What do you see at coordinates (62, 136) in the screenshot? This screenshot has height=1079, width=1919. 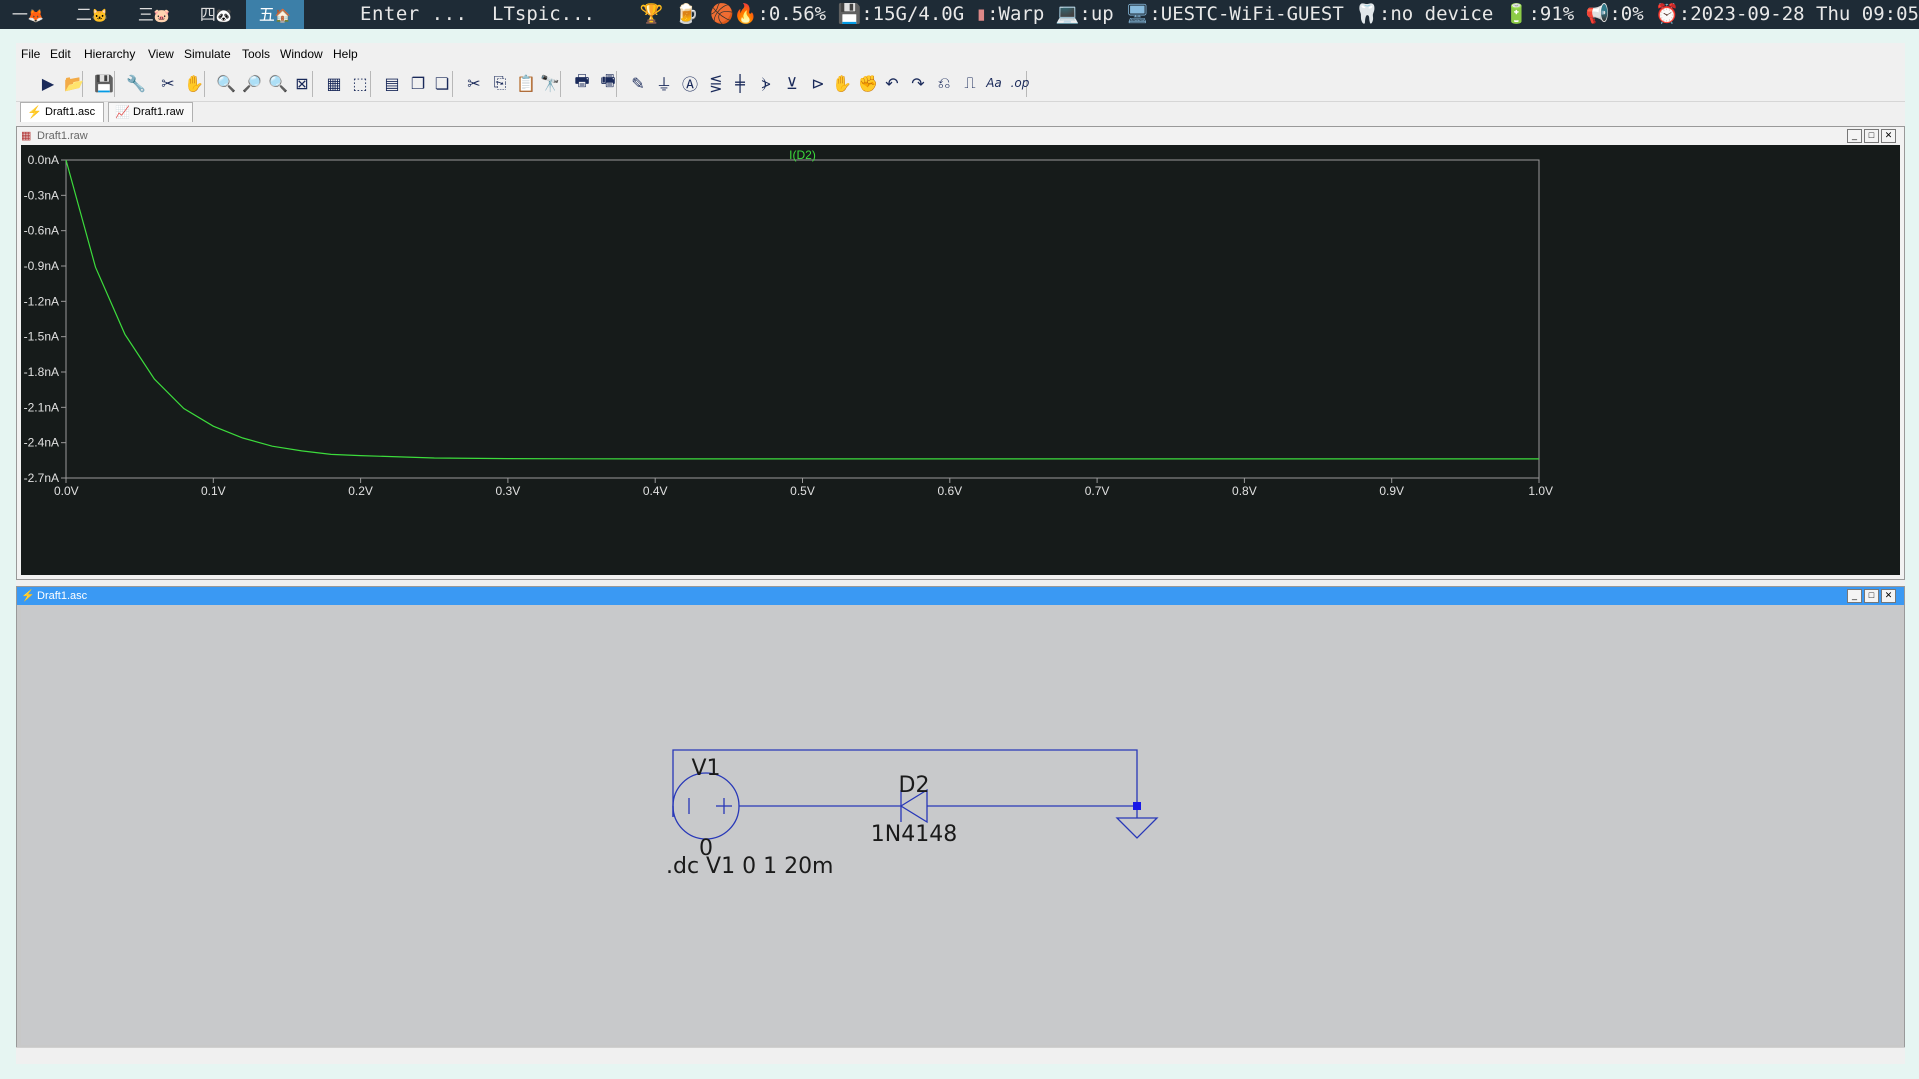 I see `waveform-pane-title: Draft1.raw` at bounding box center [62, 136].